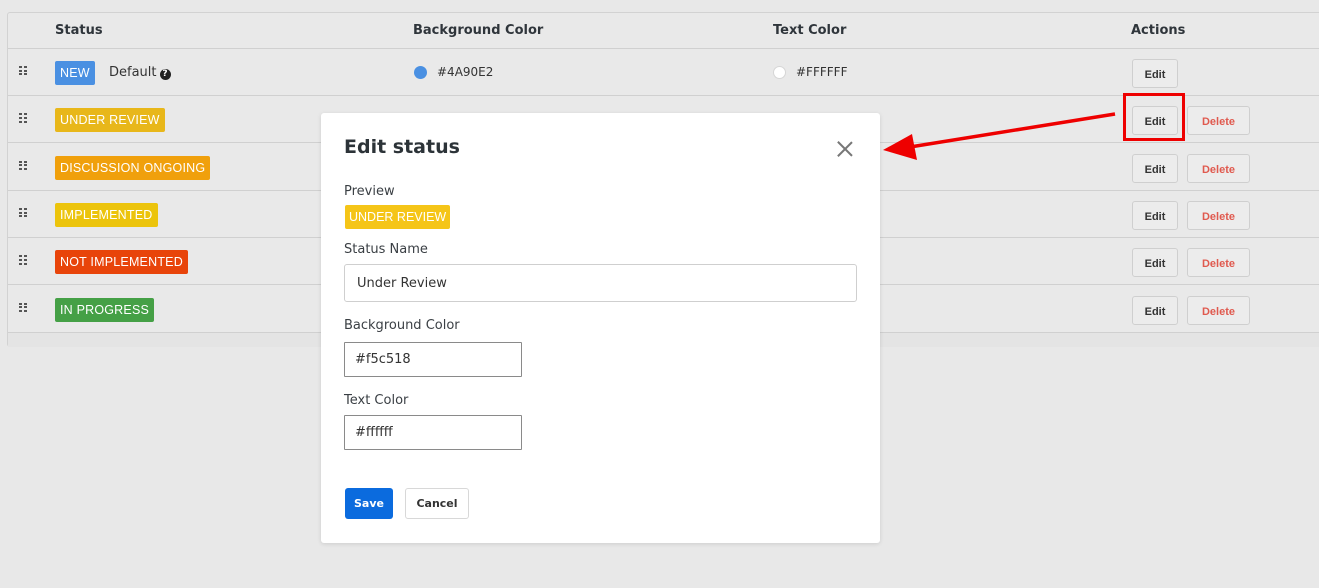 The image size is (1319, 588). I want to click on text-color-swatch, so click(779, 72).